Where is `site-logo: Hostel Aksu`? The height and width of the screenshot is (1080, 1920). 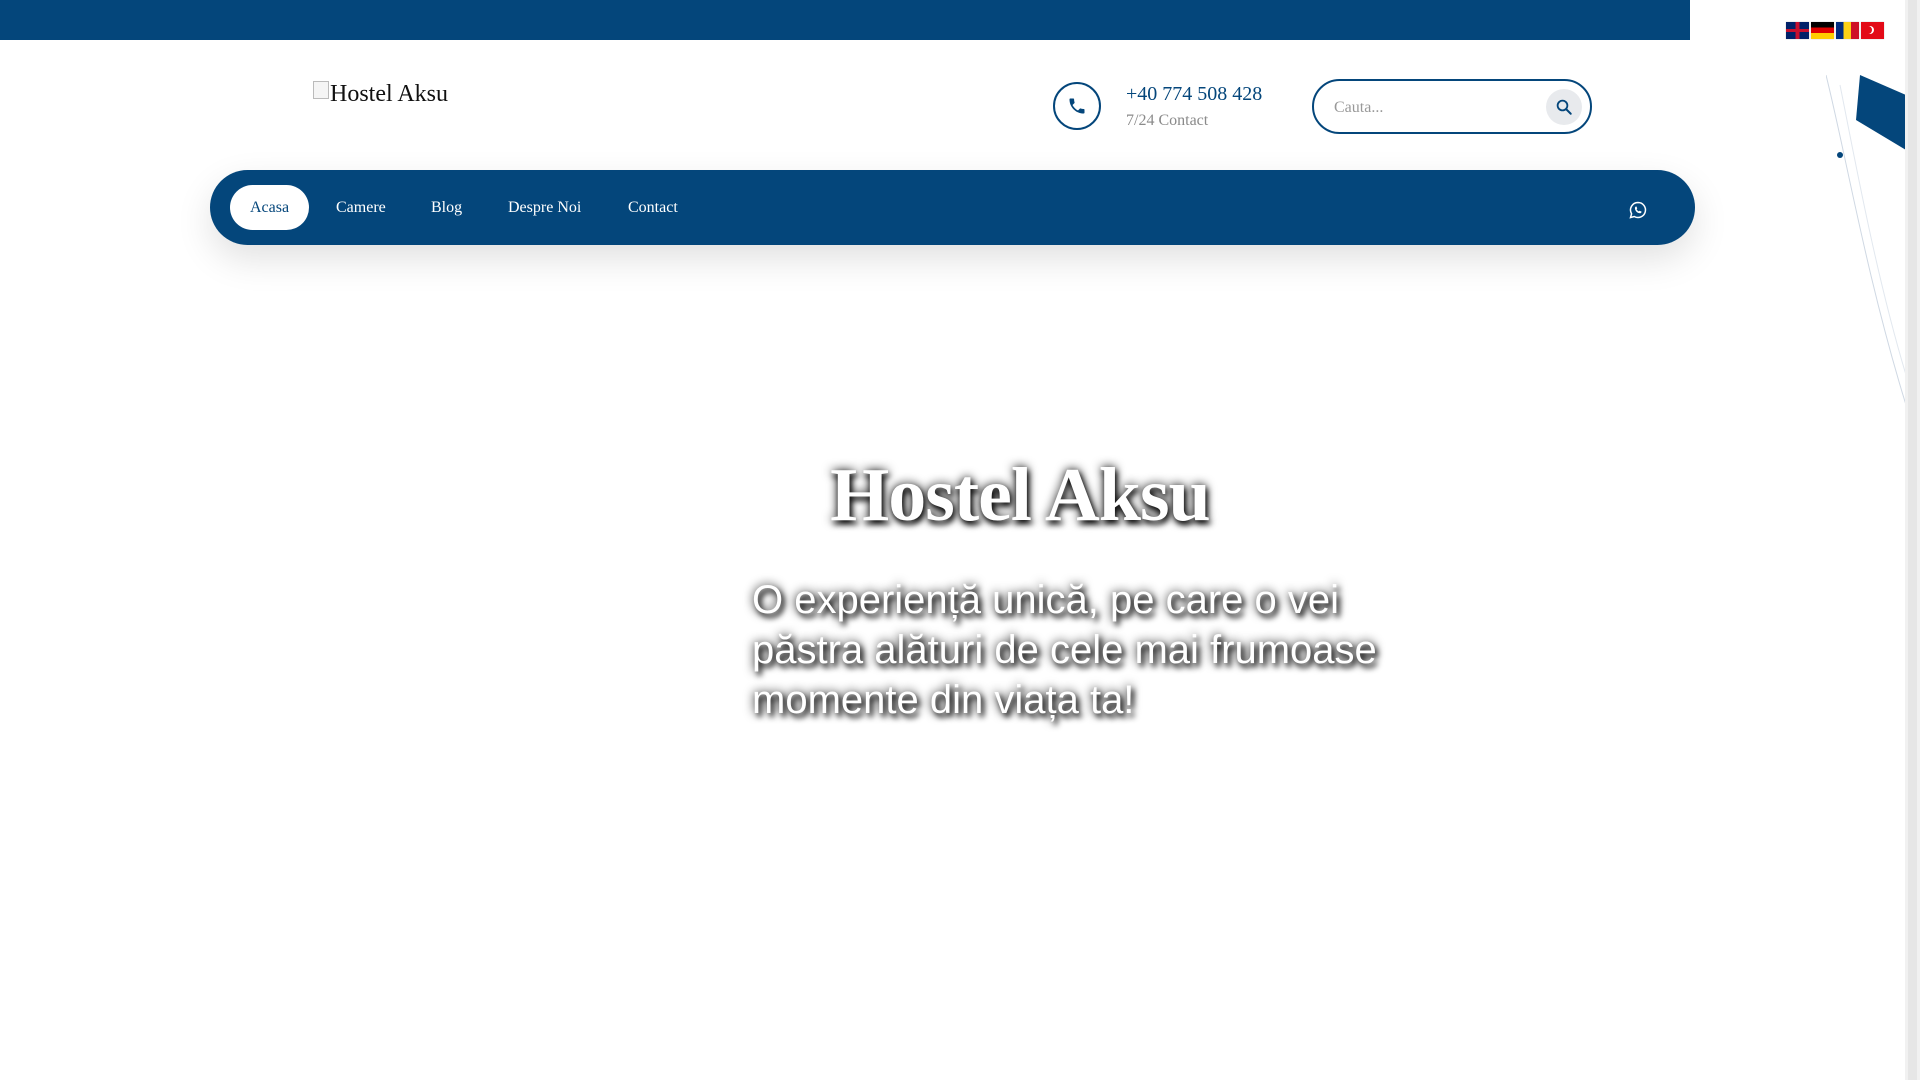 site-logo: Hostel Aksu is located at coordinates (380, 94).